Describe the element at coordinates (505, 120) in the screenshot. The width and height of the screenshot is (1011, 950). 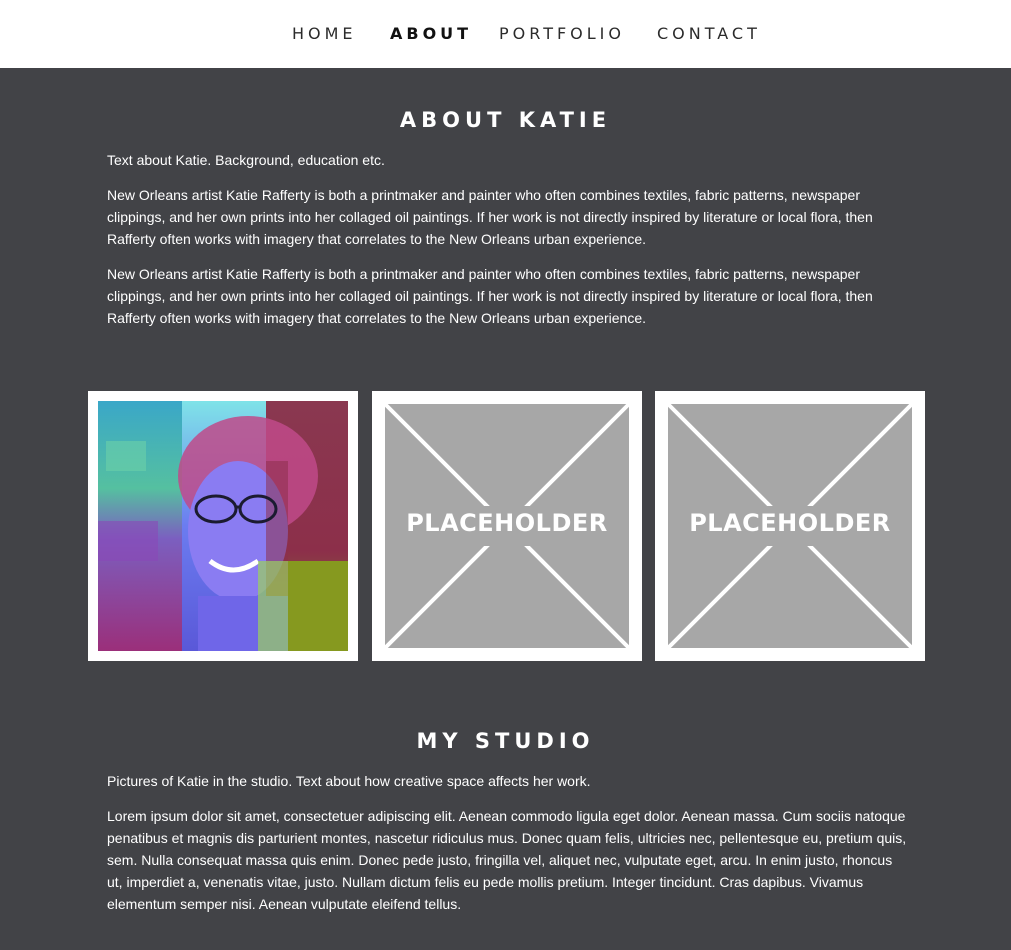
I see `about-title: ABOUT KATIE` at that location.